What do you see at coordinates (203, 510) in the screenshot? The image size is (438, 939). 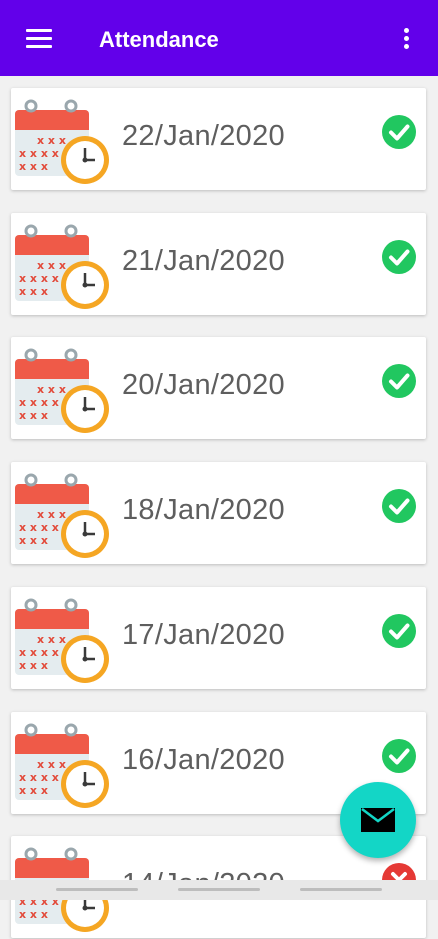 I see `attendance-date: 18/Jan/2020` at bounding box center [203, 510].